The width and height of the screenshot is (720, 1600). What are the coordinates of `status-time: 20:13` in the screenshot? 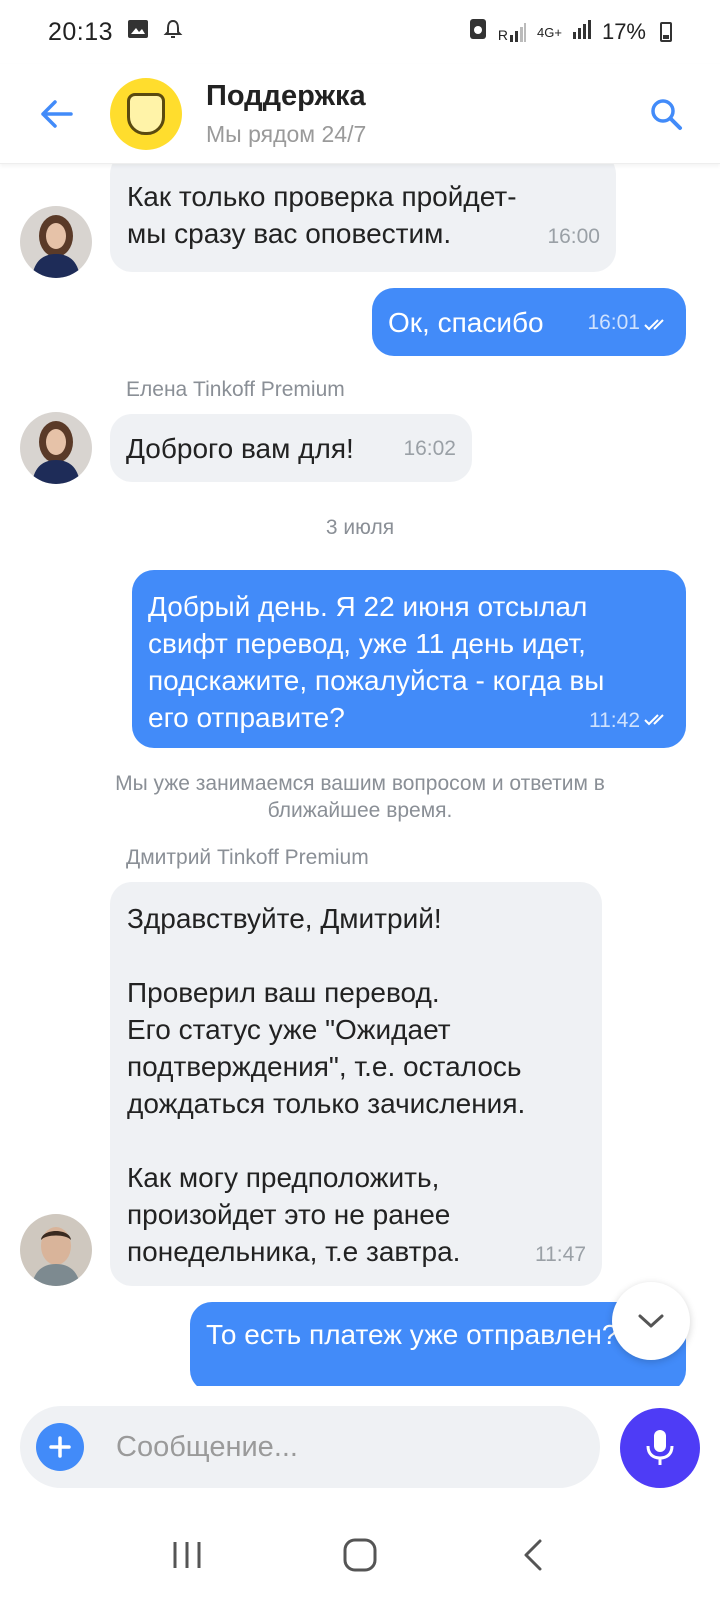 It's located at (81, 31).